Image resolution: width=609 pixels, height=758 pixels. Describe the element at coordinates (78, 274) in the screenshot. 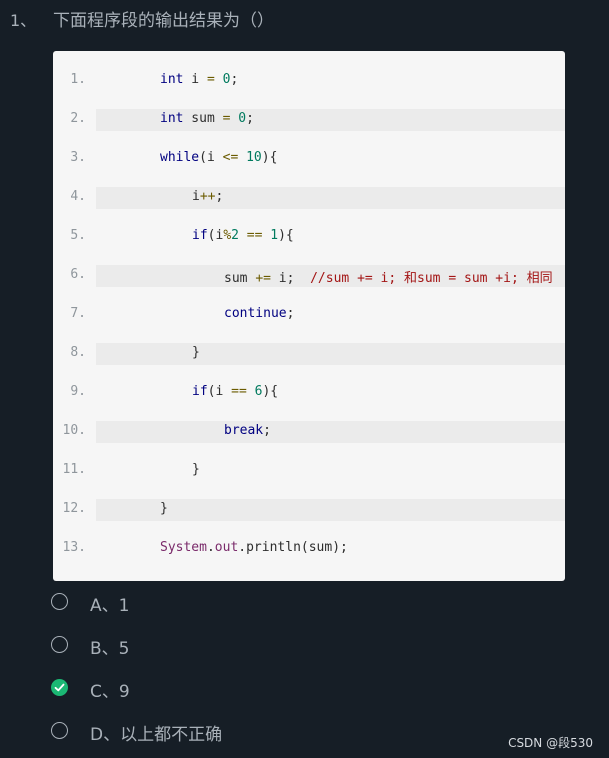

I see `line-number: 6.` at that location.